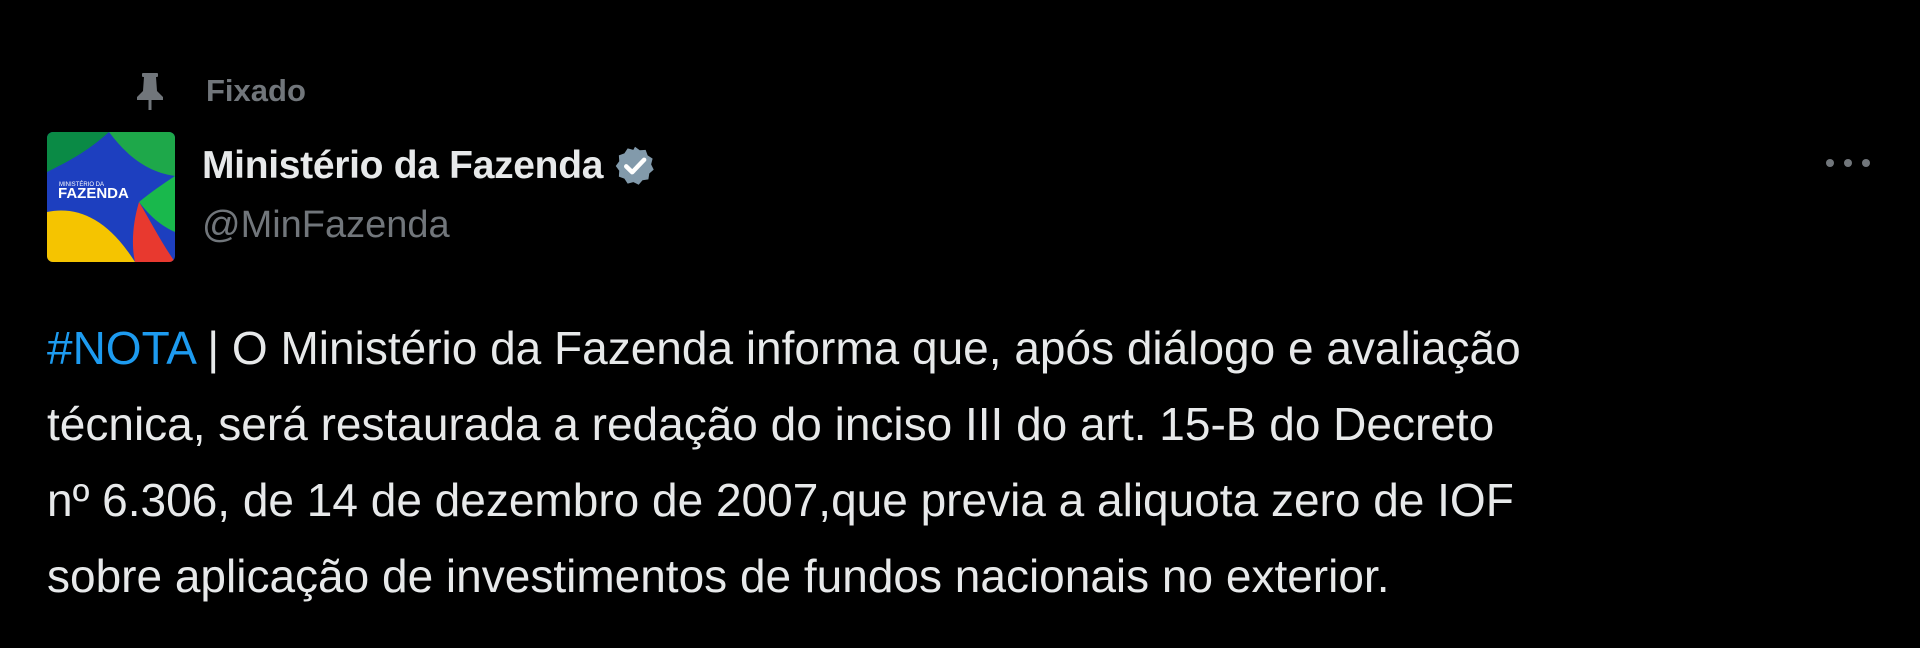 The height and width of the screenshot is (648, 1920). I want to click on display-name: Ministério da Fazenda, so click(402, 166).